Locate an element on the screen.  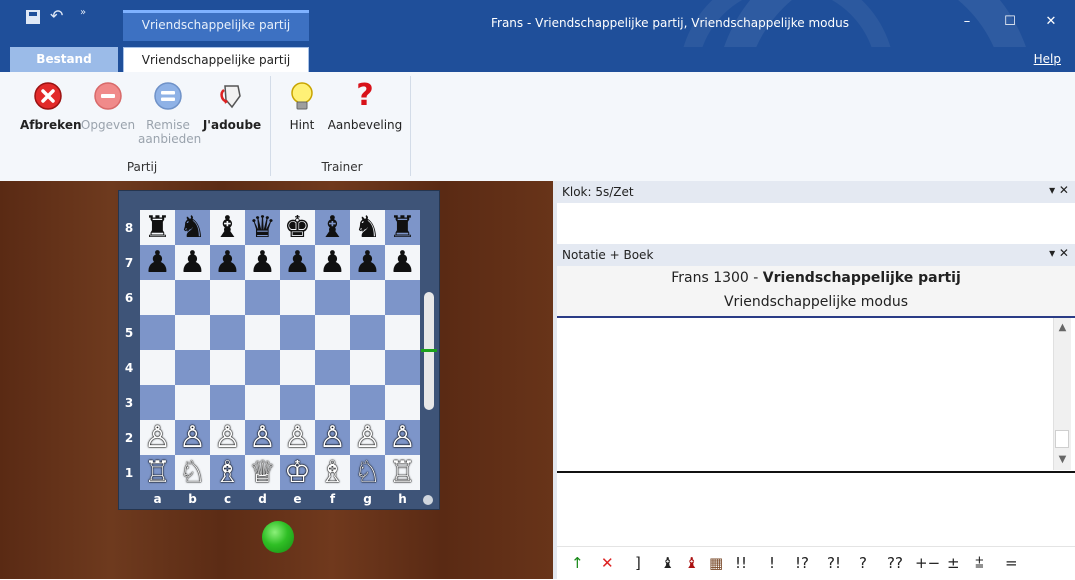
annotation-button: ✕ is located at coordinates (607, 563).